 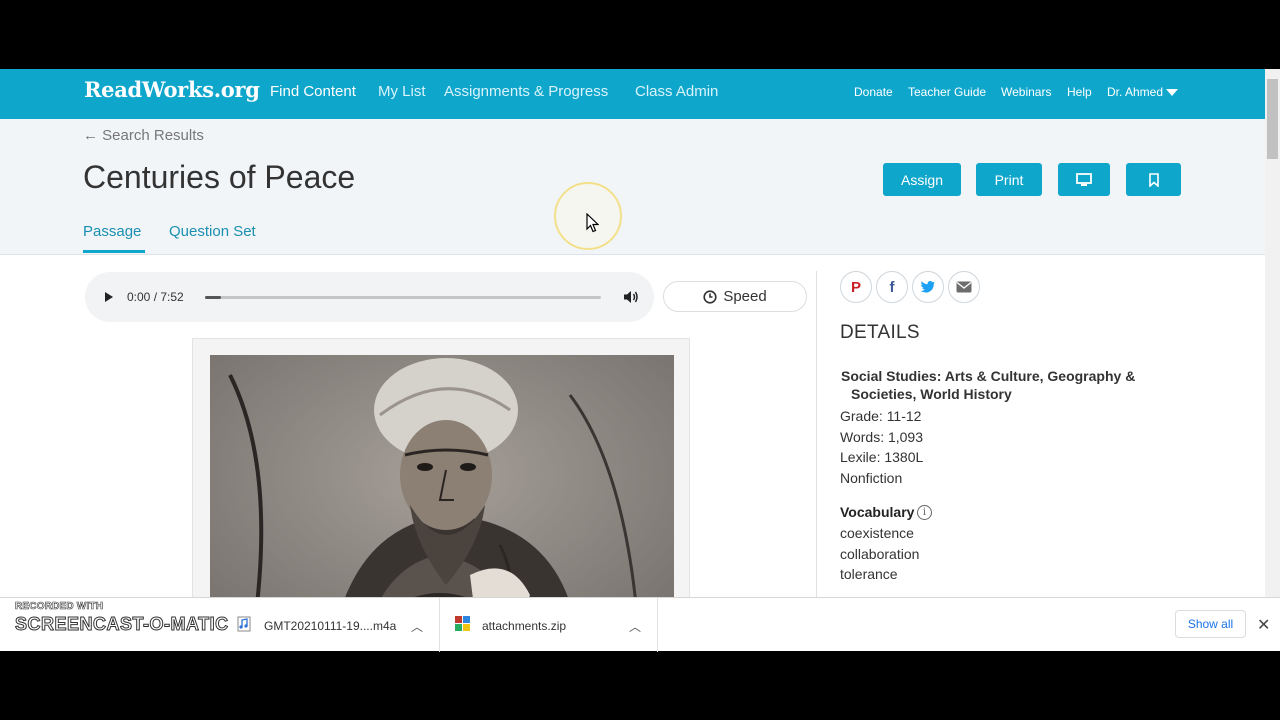 I want to click on twitter-icon, so click(x=927, y=287).